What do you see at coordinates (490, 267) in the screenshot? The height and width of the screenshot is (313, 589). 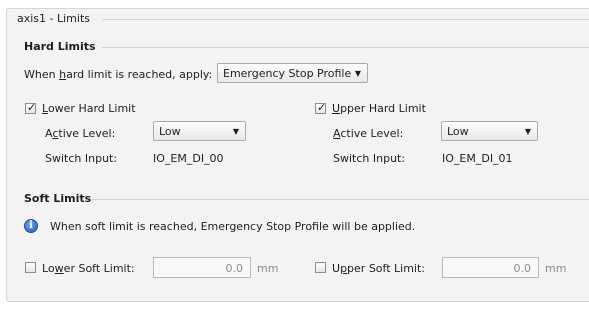 I see `upper-soft-limit-input: 0.0` at bounding box center [490, 267].